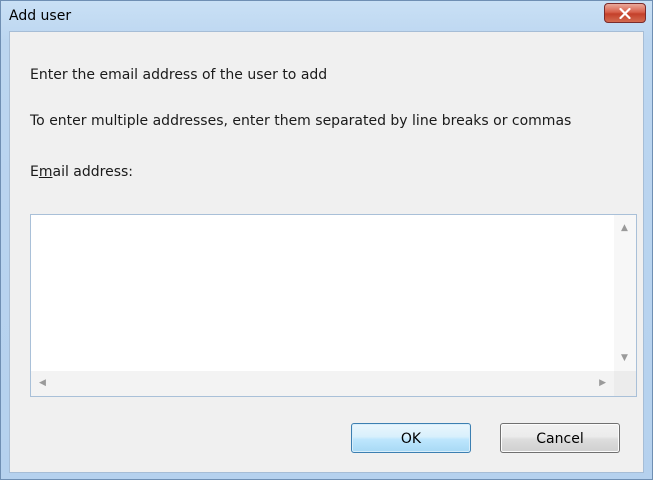 This screenshot has height=480, width=653. I want to click on scrollbar-corner, so click(625, 383).